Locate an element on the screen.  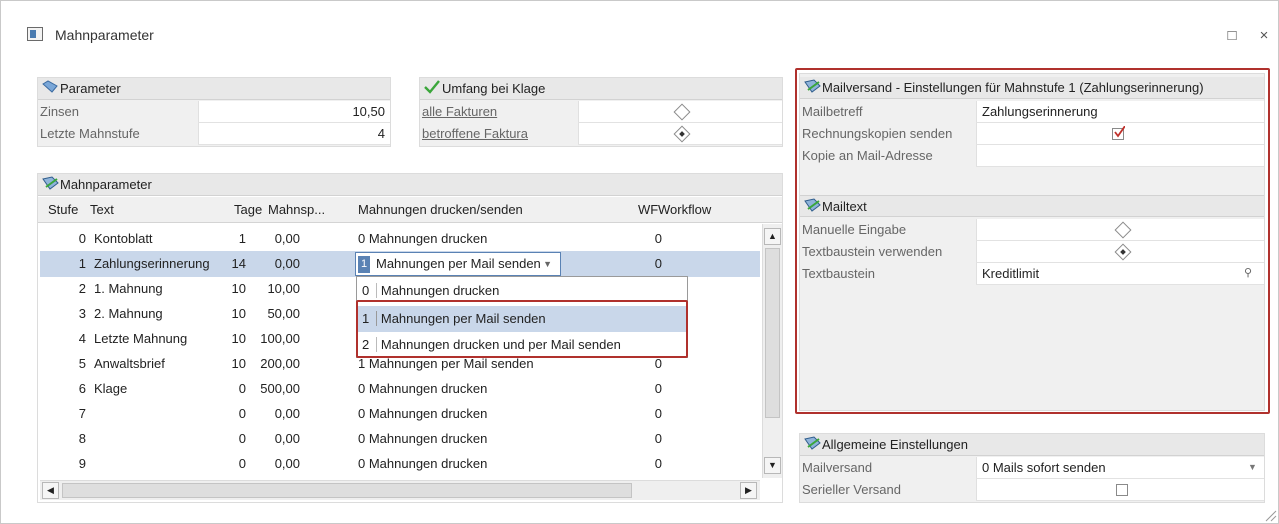
col-workflow: Workflow is located at coordinates (684, 210).